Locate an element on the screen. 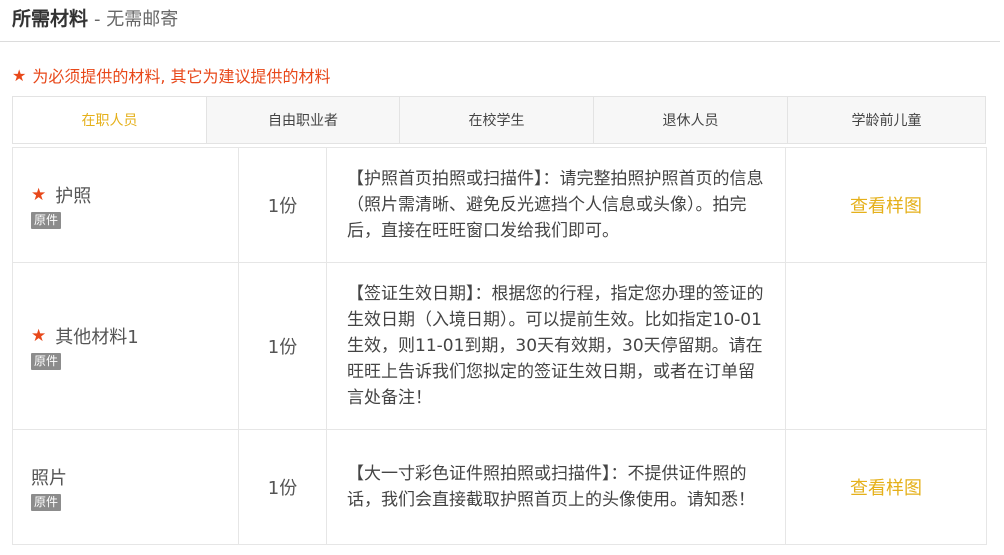  material-name: 照片 is located at coordinates (49, 478).